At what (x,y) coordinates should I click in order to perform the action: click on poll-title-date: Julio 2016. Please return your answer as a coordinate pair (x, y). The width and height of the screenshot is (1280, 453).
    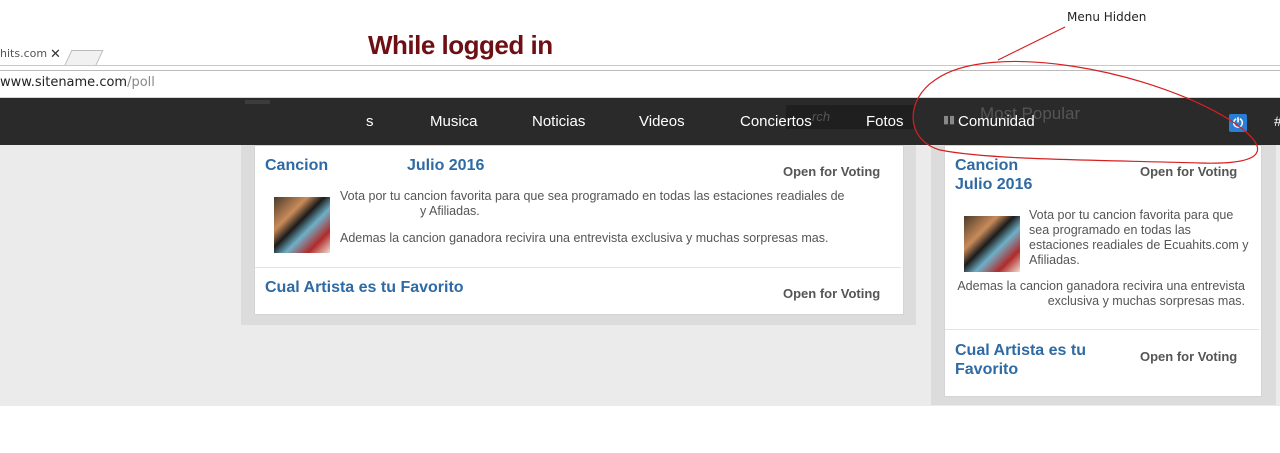
    Looking at the image, I should click on (445, 166).